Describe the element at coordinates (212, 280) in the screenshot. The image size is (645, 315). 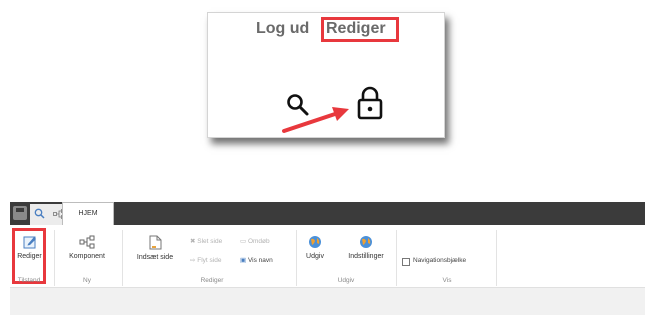
I see `group-label-rediger: Rediger` at that location.